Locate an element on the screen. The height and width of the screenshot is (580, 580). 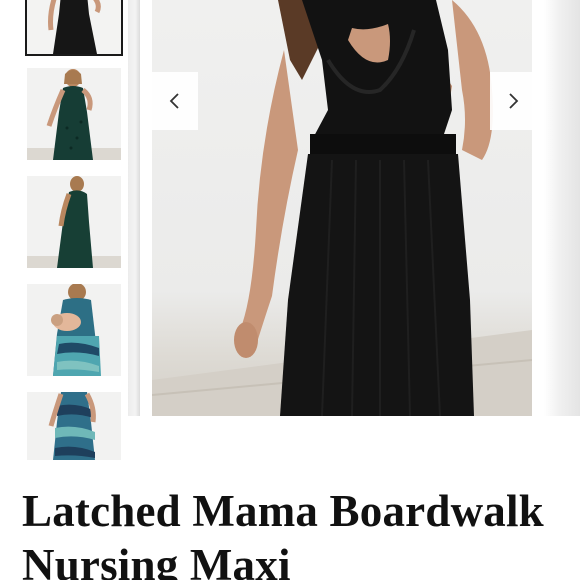
product-title: Latched Mama Boardwalk Nursing Maxi is located at coordinates (283, 533).